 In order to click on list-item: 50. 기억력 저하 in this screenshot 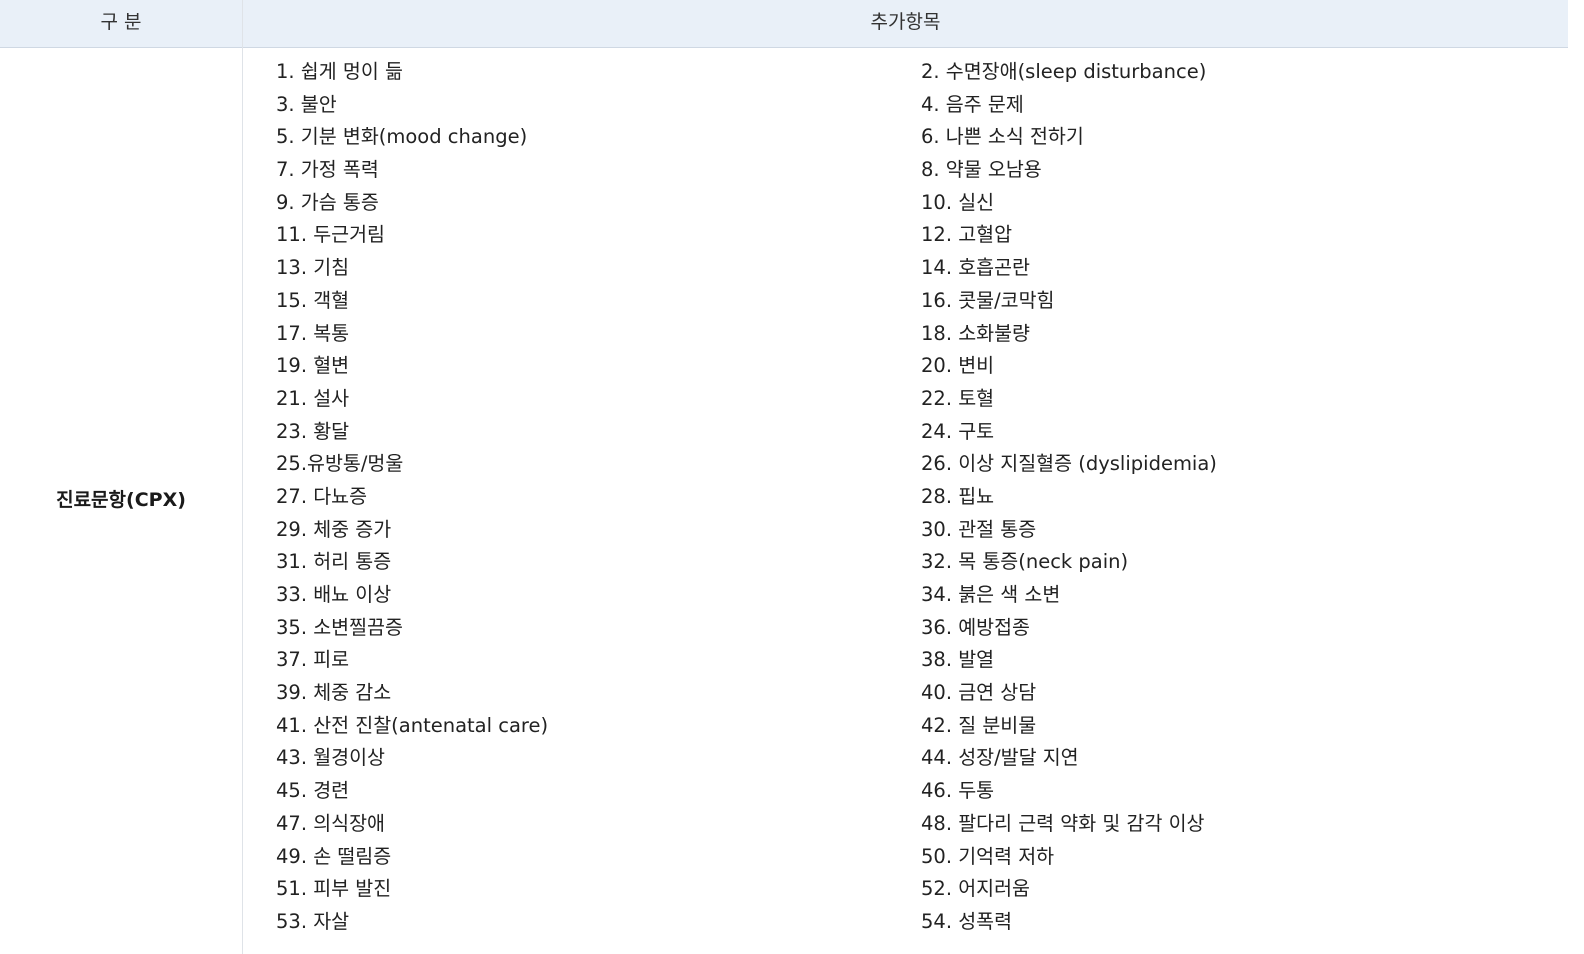, I will do `click(988, 856)`.